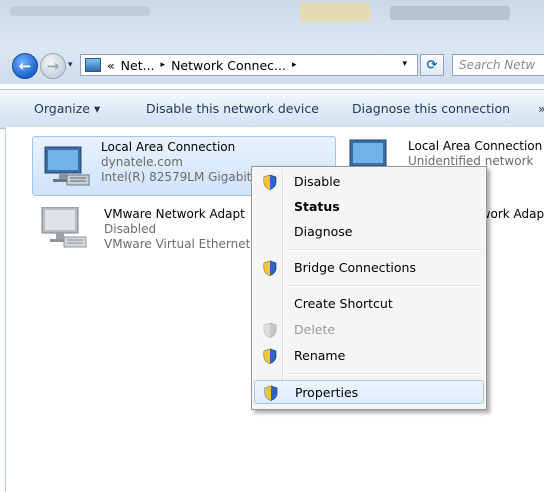  What do you see at coordinates (64, 227) in the screenshot?
I see `network-adapter-disabled-icon` at bounding box center [64, 227].